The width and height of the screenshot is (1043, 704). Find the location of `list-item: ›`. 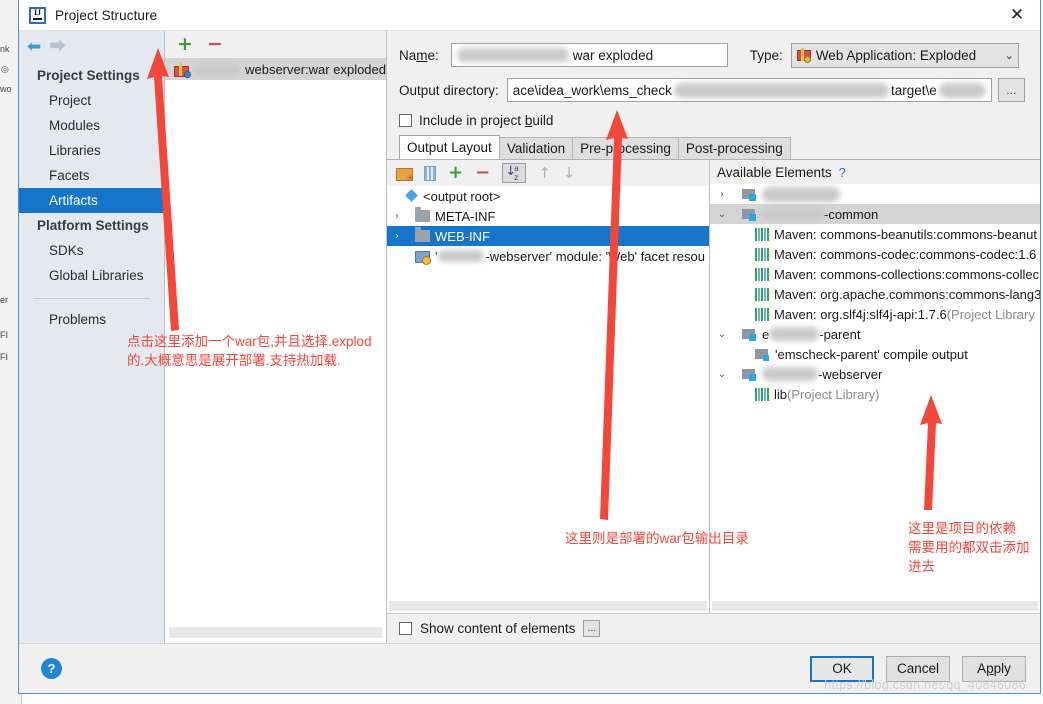

list-item: › is located at coordinates (875, 194).